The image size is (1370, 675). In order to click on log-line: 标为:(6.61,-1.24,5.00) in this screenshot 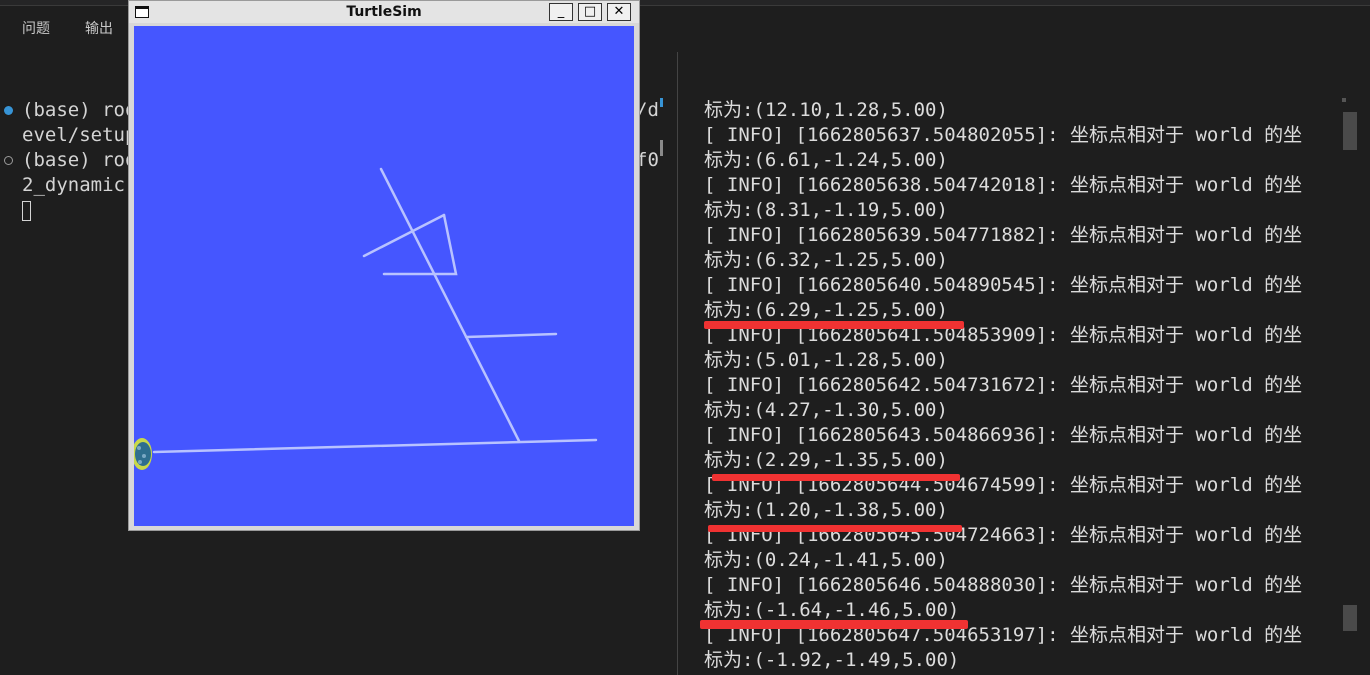, I will do `click(826, 160)`.